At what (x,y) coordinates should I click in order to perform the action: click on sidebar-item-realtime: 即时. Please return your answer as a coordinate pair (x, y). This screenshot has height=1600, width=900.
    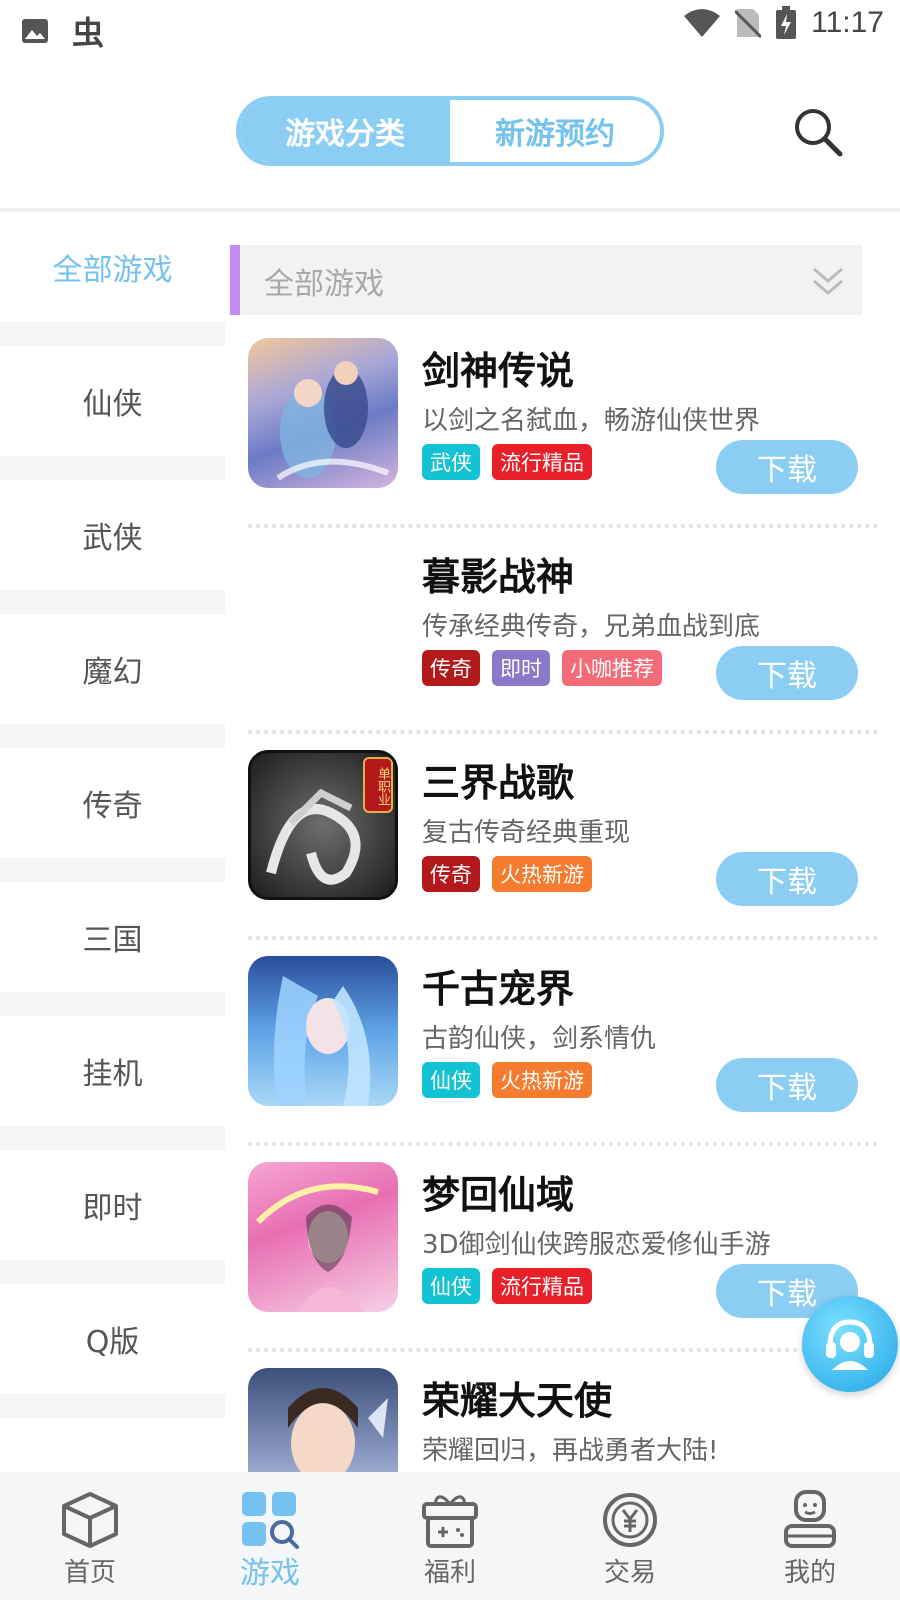
    Looking at the image, I should click on (112, 1205).